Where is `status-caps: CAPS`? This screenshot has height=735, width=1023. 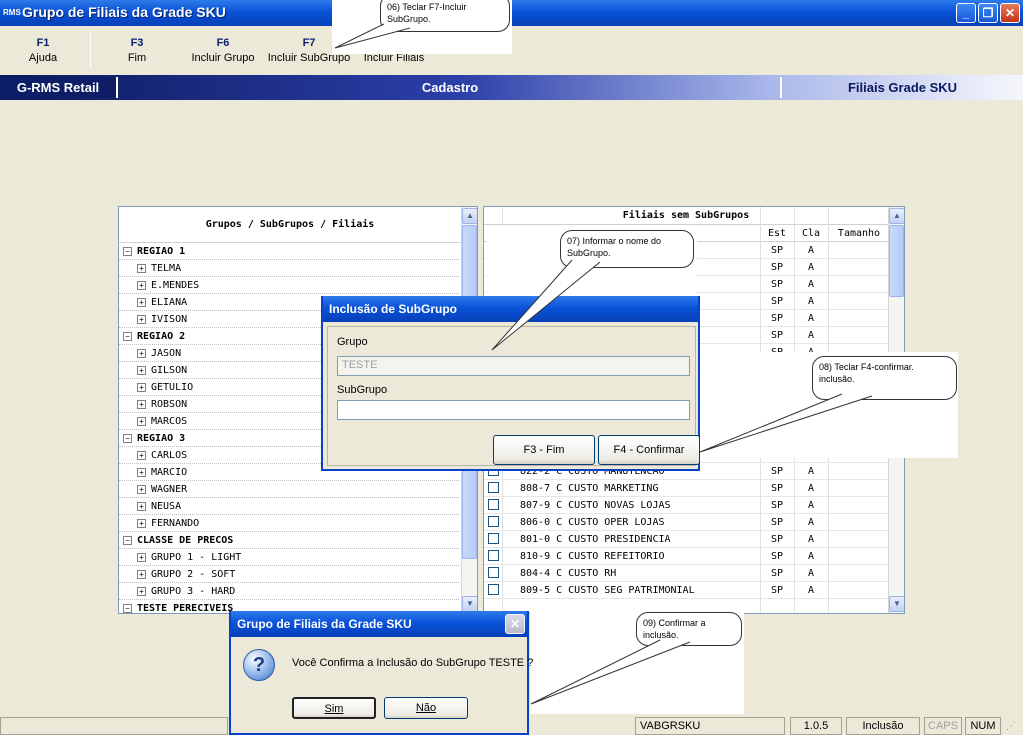 status-caps: CAPS is located at coordinates (943, 726).